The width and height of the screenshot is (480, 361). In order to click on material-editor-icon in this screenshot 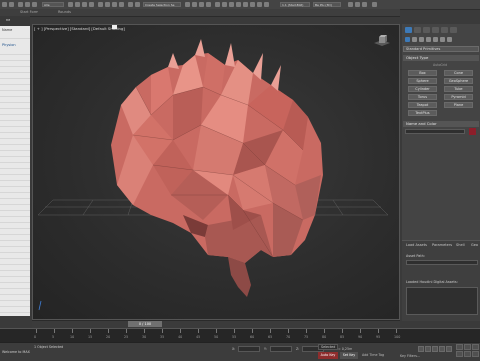, I will do `click(259, 4)`.